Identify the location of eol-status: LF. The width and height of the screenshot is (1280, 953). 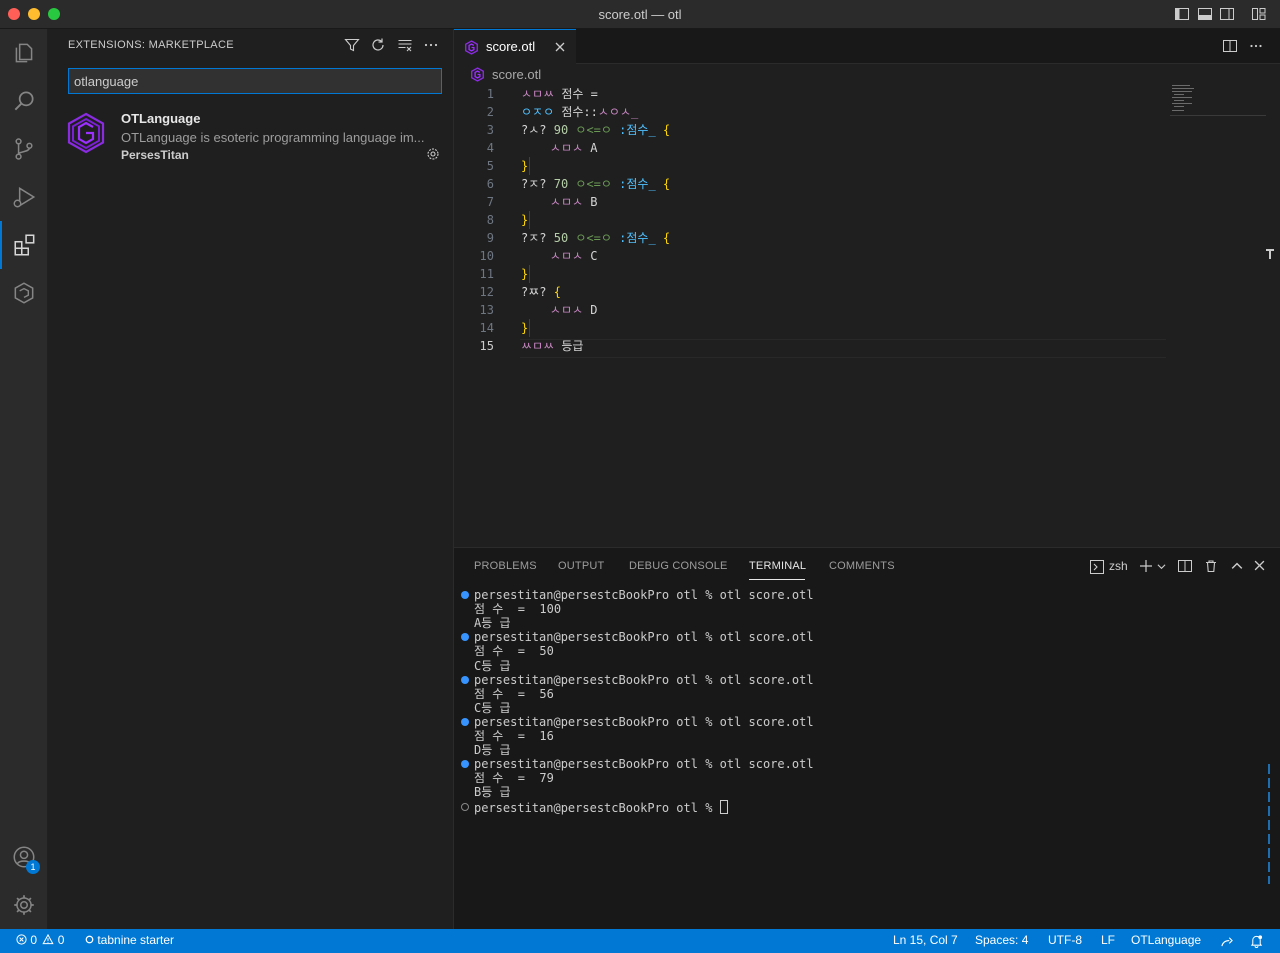
(1108, 940).